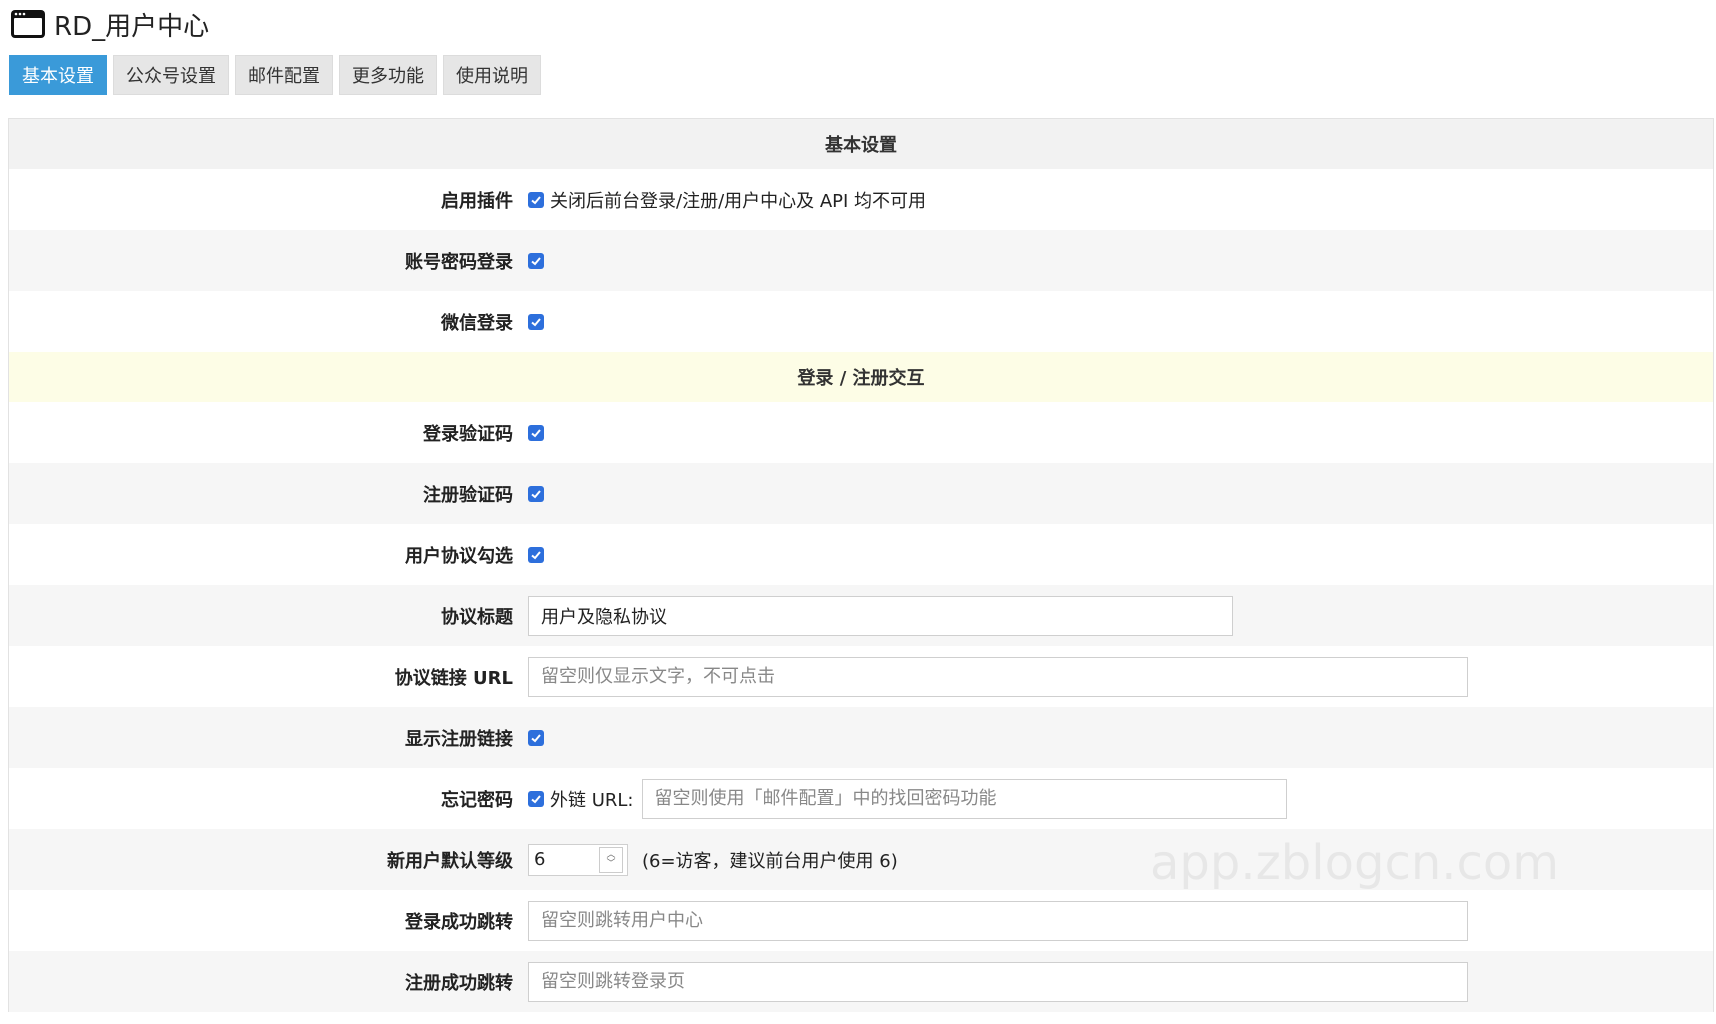 This screenshot has width=1716, height=1024. What do you see at coordinates (861, 432) in the screenshot?
I see `row-login-captcha: 登录验证码` at bounding box center [861, 432].